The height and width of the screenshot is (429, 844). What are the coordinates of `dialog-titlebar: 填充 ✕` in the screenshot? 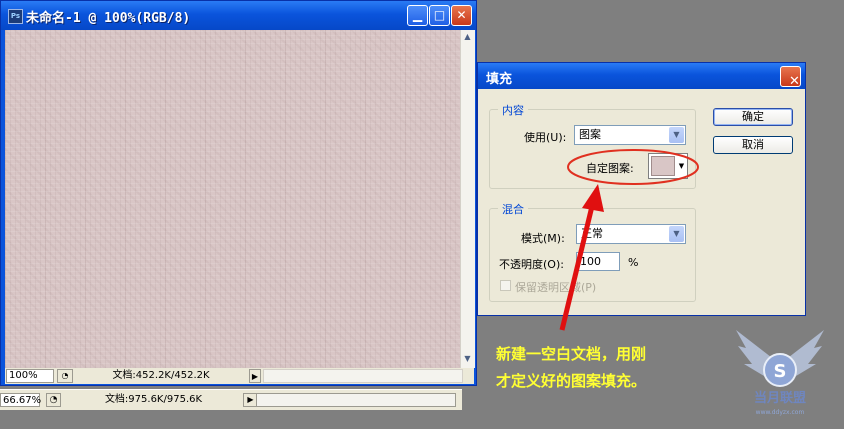 It's located at (641, 76).